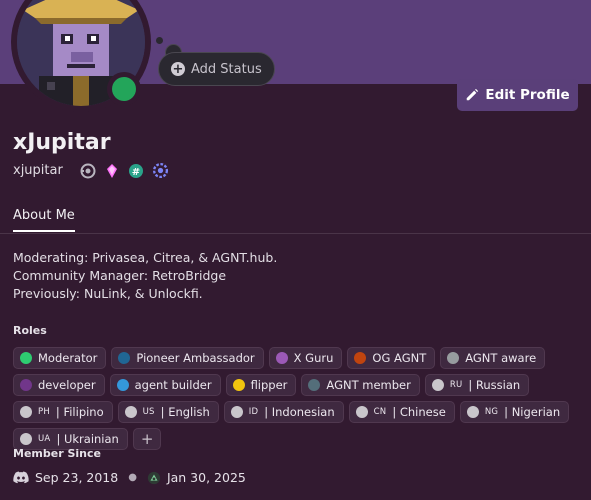 Image resolution: width=591 pixels, height=500 pixels. Describe the element at coordinates (154, 477) in the screenshot. I see `server-icon` at that location.